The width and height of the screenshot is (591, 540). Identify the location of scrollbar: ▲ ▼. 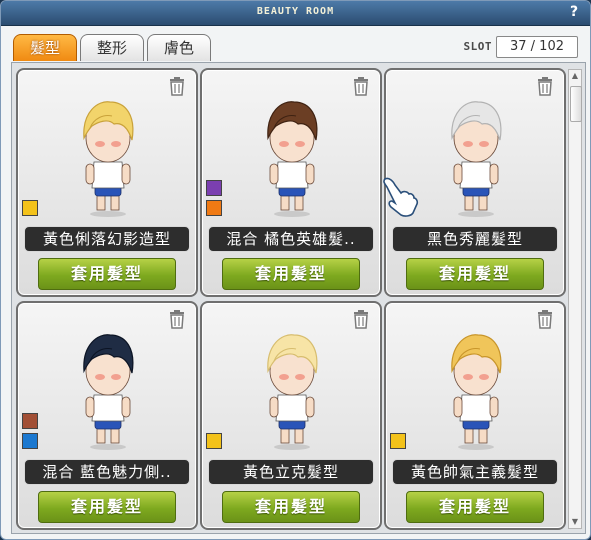
(575, 299).